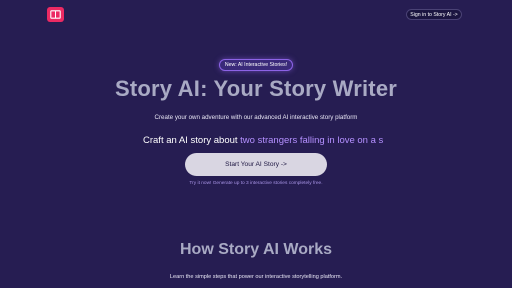 The height and width of the screenshot is (288, 512). Describe the element at coordinates (190, 140) in the screenshot. I see `craft-prefix: Craft an AI story about` at that location.